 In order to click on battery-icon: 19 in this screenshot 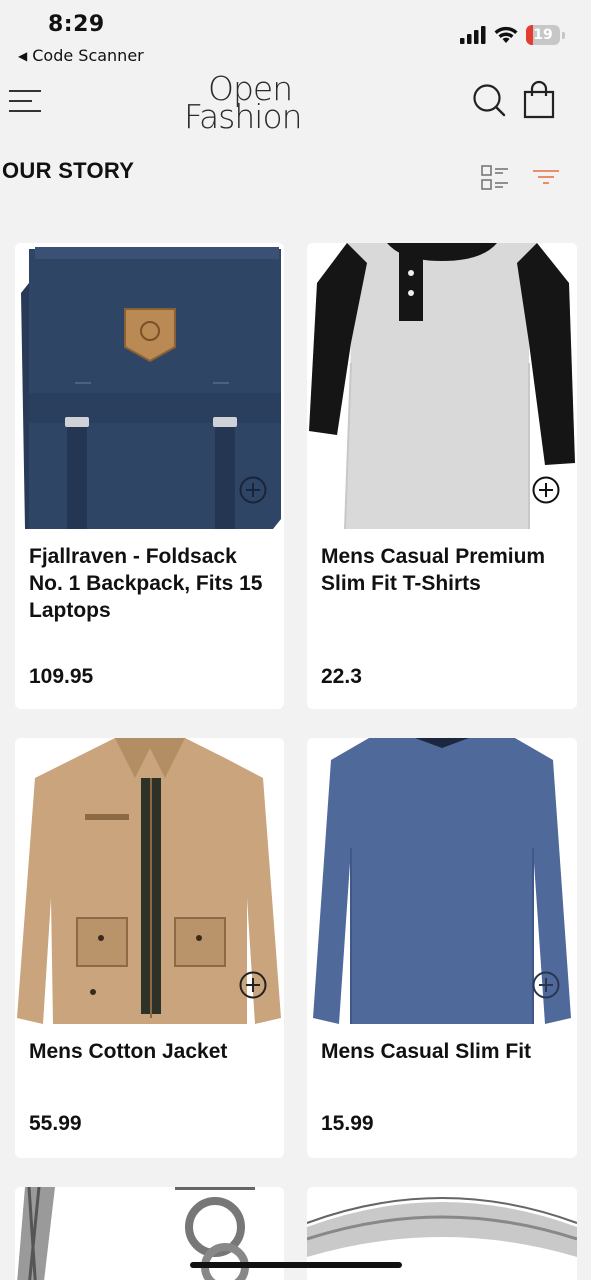, I will do `click(543, 35)`.